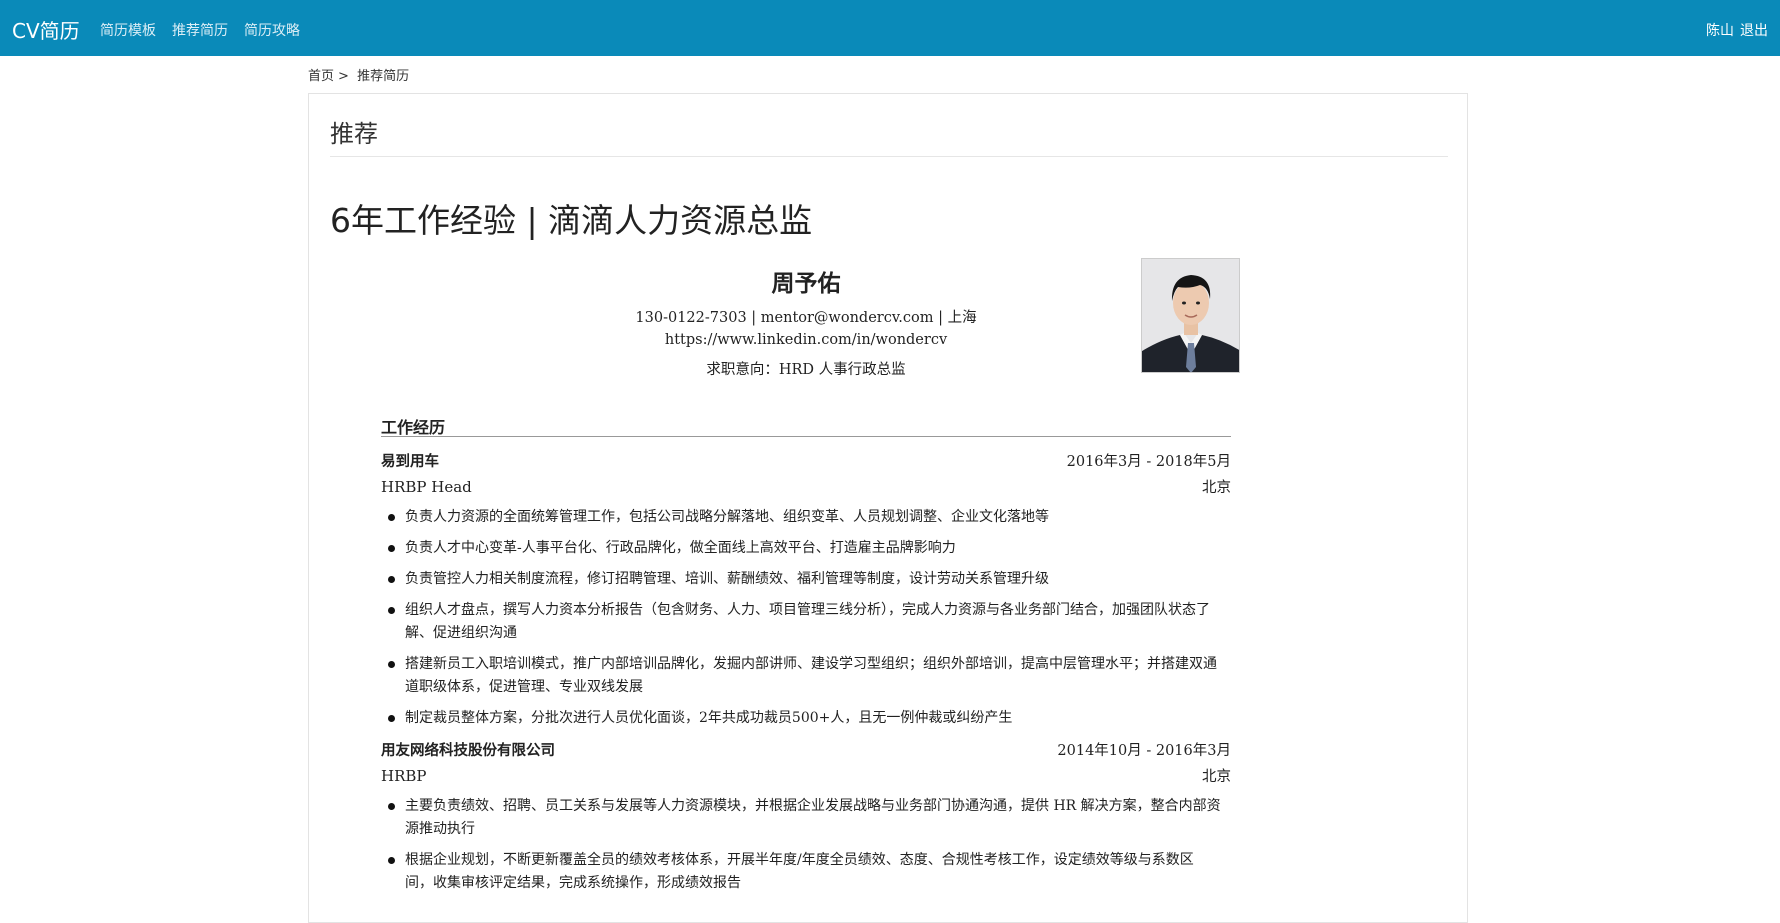 This screenshot has width=1780, height=923. What do you see at coordinates (806, 775) in the screenshot?
I see `job-role-row: HRBP 北京` at bounding box center [806, 775].